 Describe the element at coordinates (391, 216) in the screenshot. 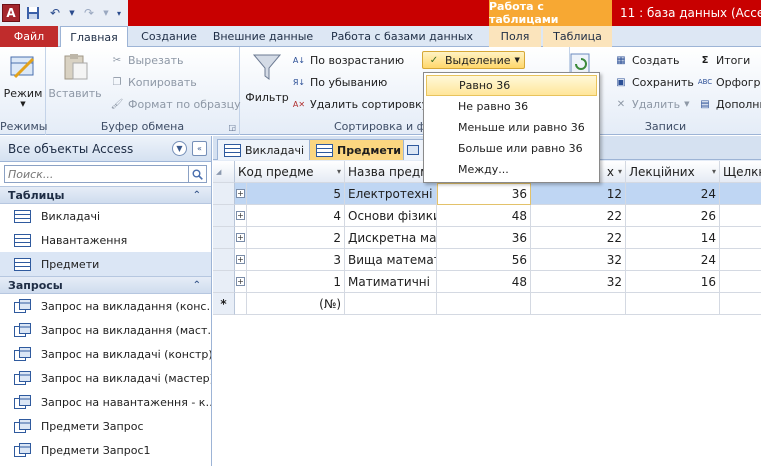

I see `cell-name: Основи фізики` at that location.